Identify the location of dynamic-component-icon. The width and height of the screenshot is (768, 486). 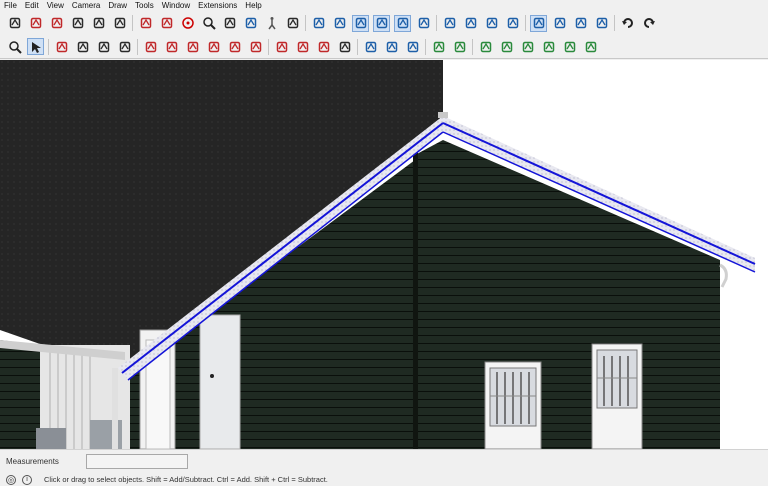
(485, 46).